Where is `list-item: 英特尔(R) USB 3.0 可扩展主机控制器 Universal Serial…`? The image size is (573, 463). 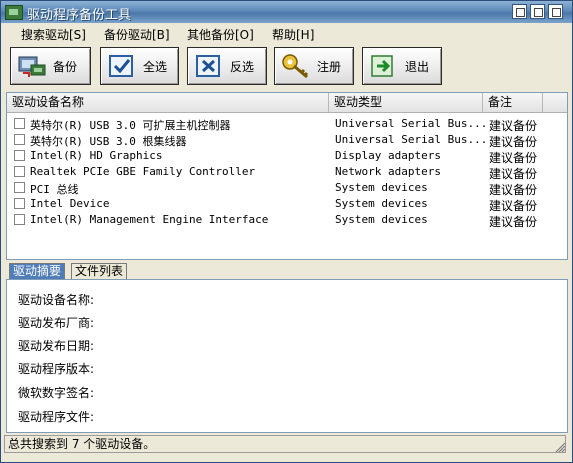 list-item: 英特尔(R) USB 3.0 可扩展主机控制器 Universal Serial… is located at coordinates (287, 124).